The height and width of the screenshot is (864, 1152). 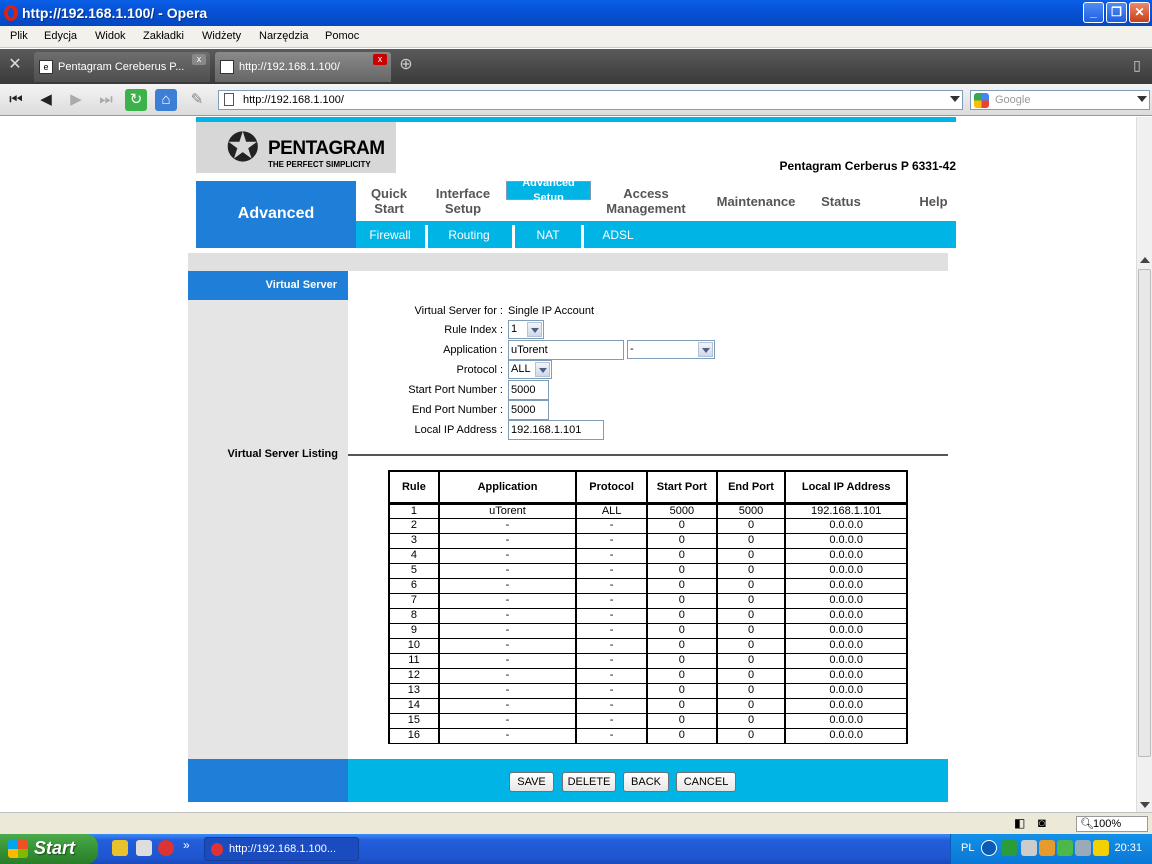 What do you see at coordinates (632, 349) in the screenshot?
I see `application-preset-value: -` at bounding box center [632, 349].